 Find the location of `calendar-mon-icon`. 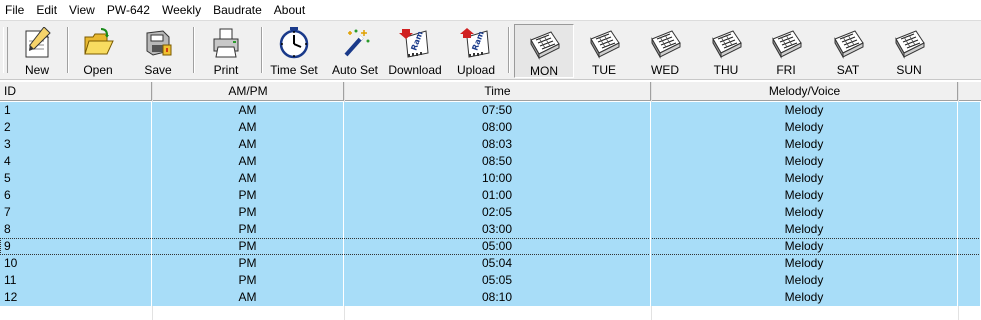

calendar-mon-icon is located at coordinates (544, 44).